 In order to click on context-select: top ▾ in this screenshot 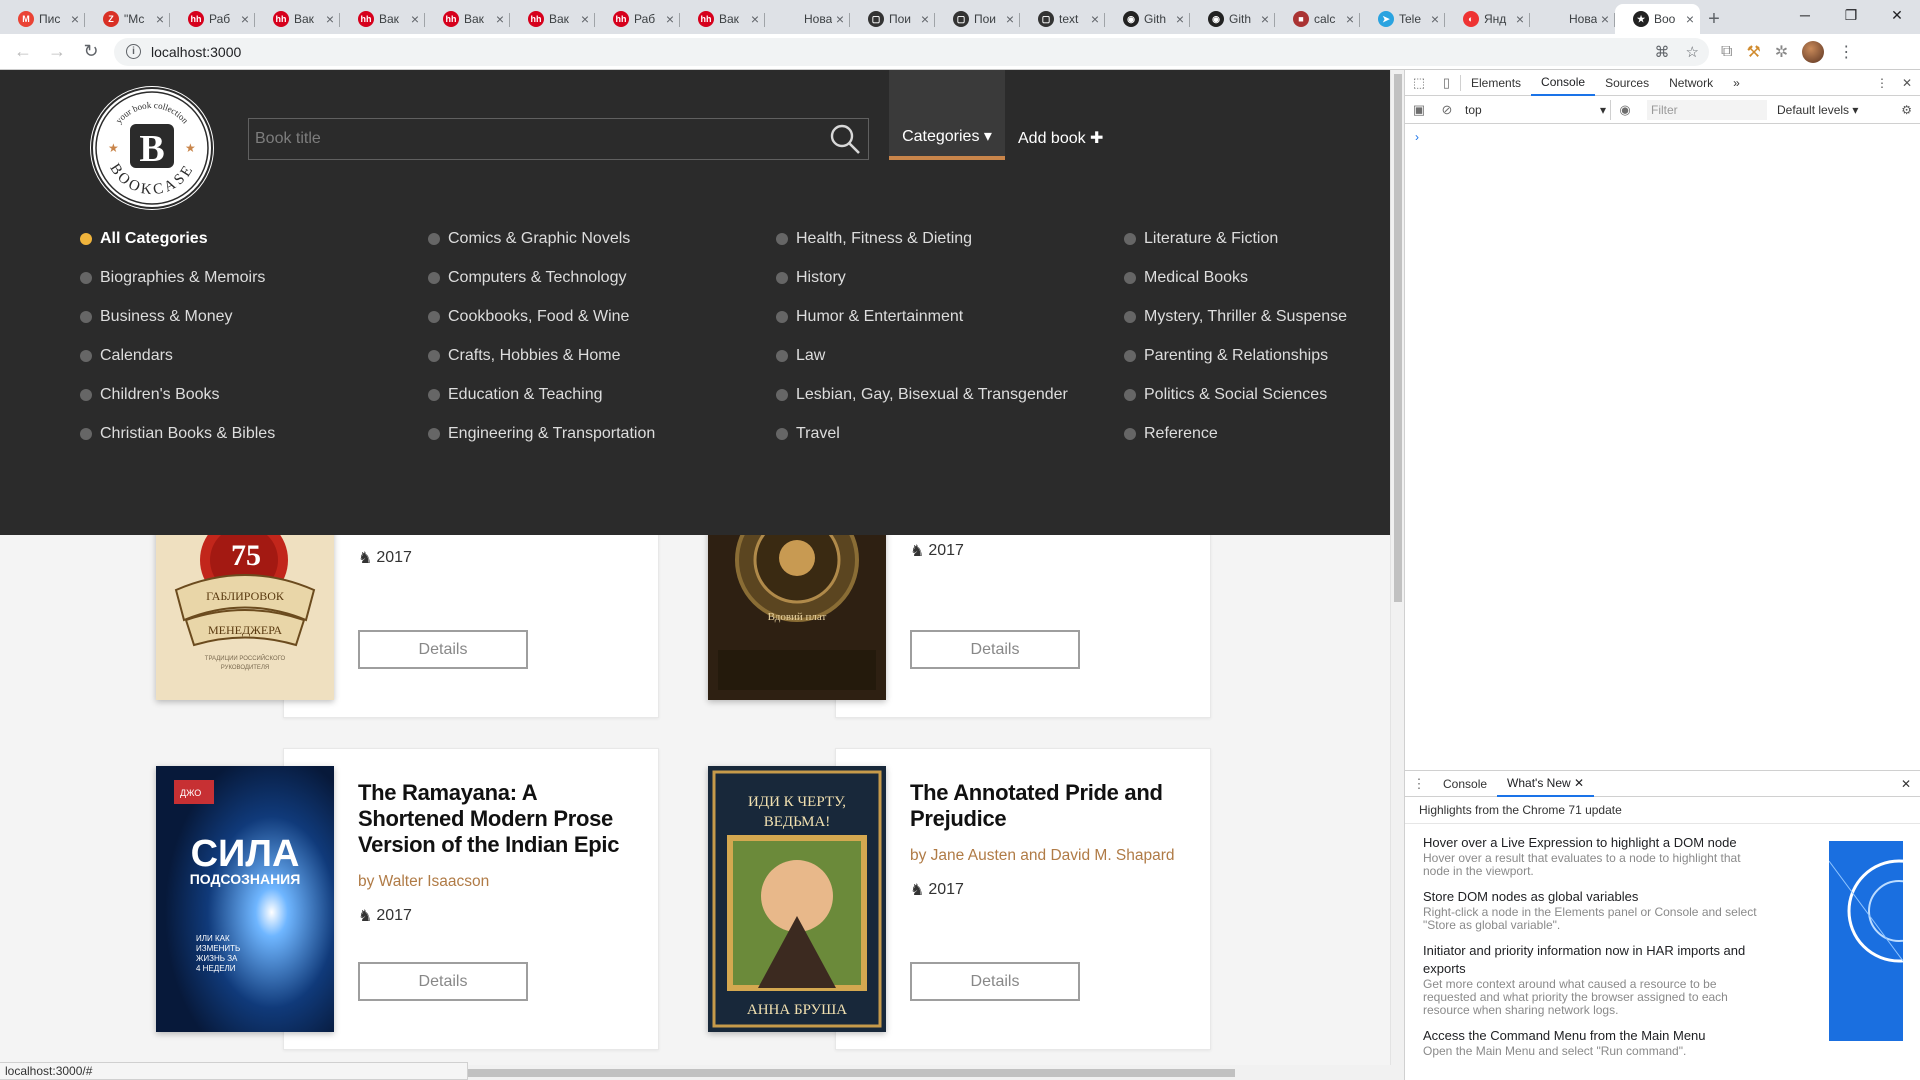, I will do `click(1536, 109)`.